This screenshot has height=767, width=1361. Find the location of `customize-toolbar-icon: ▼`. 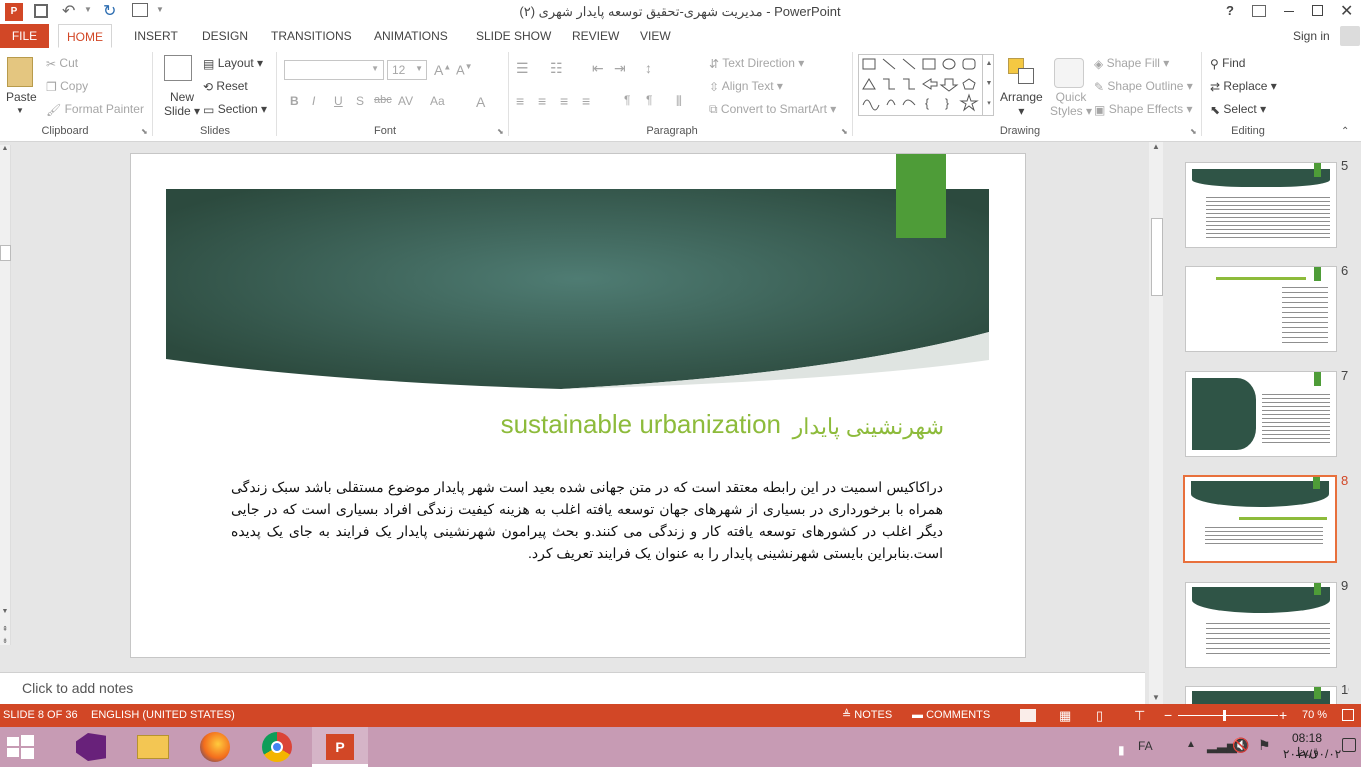

customize-toolbar-icon: ▼ is located at coordinates (160, 9).